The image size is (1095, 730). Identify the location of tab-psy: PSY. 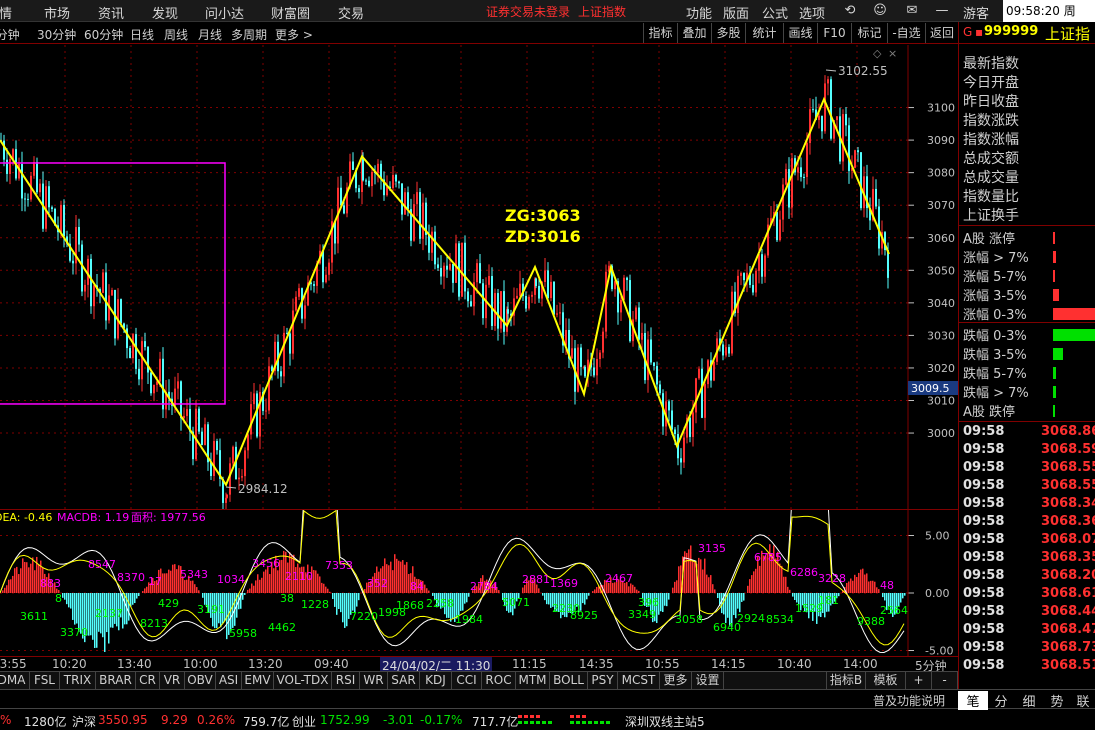
(603, 681).